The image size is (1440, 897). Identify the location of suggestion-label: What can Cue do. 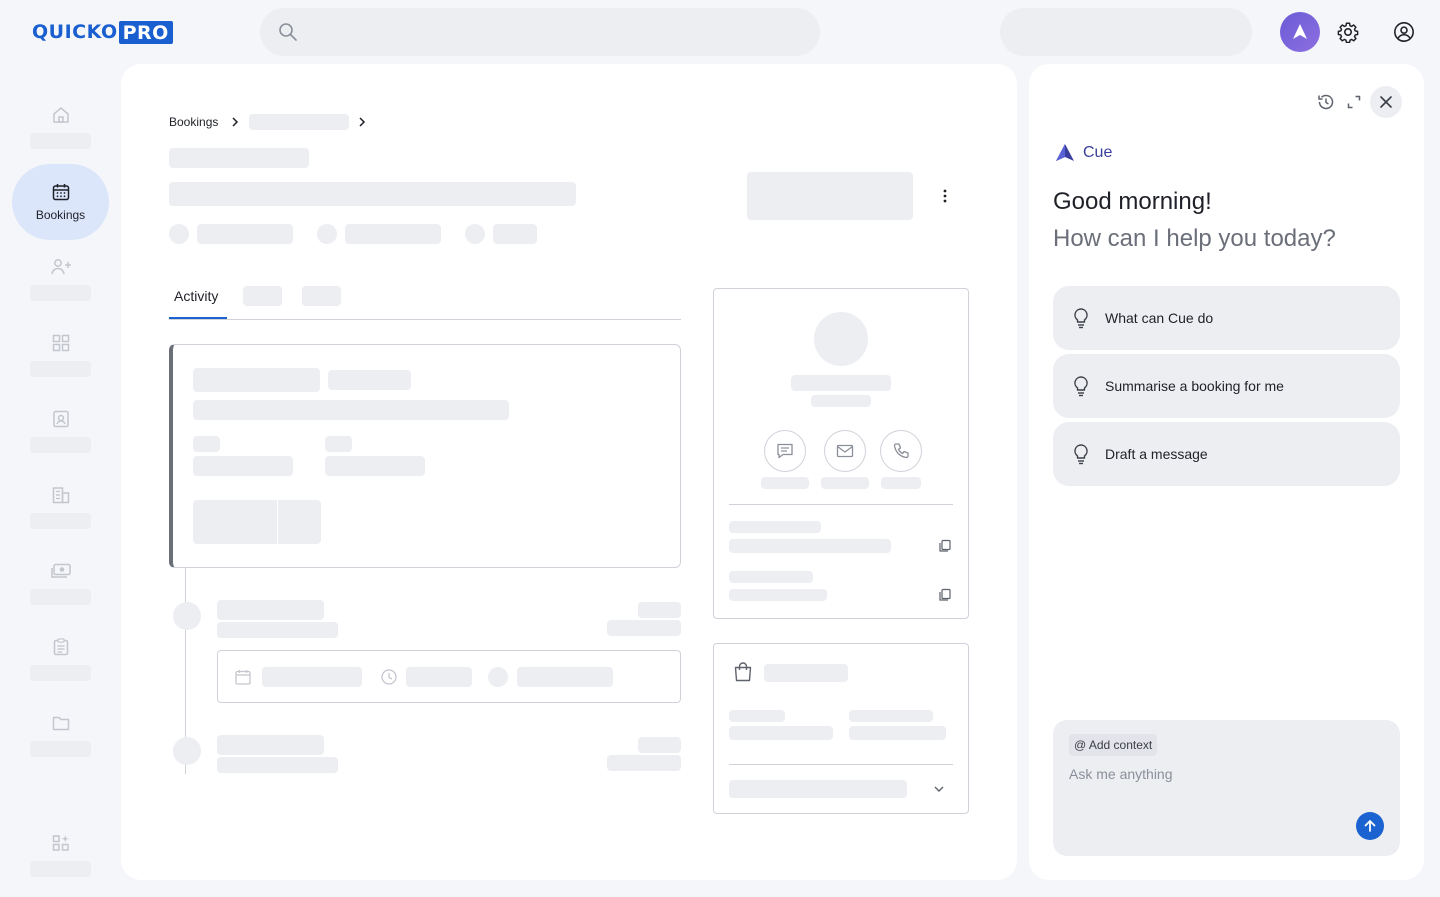
(1159, 318).